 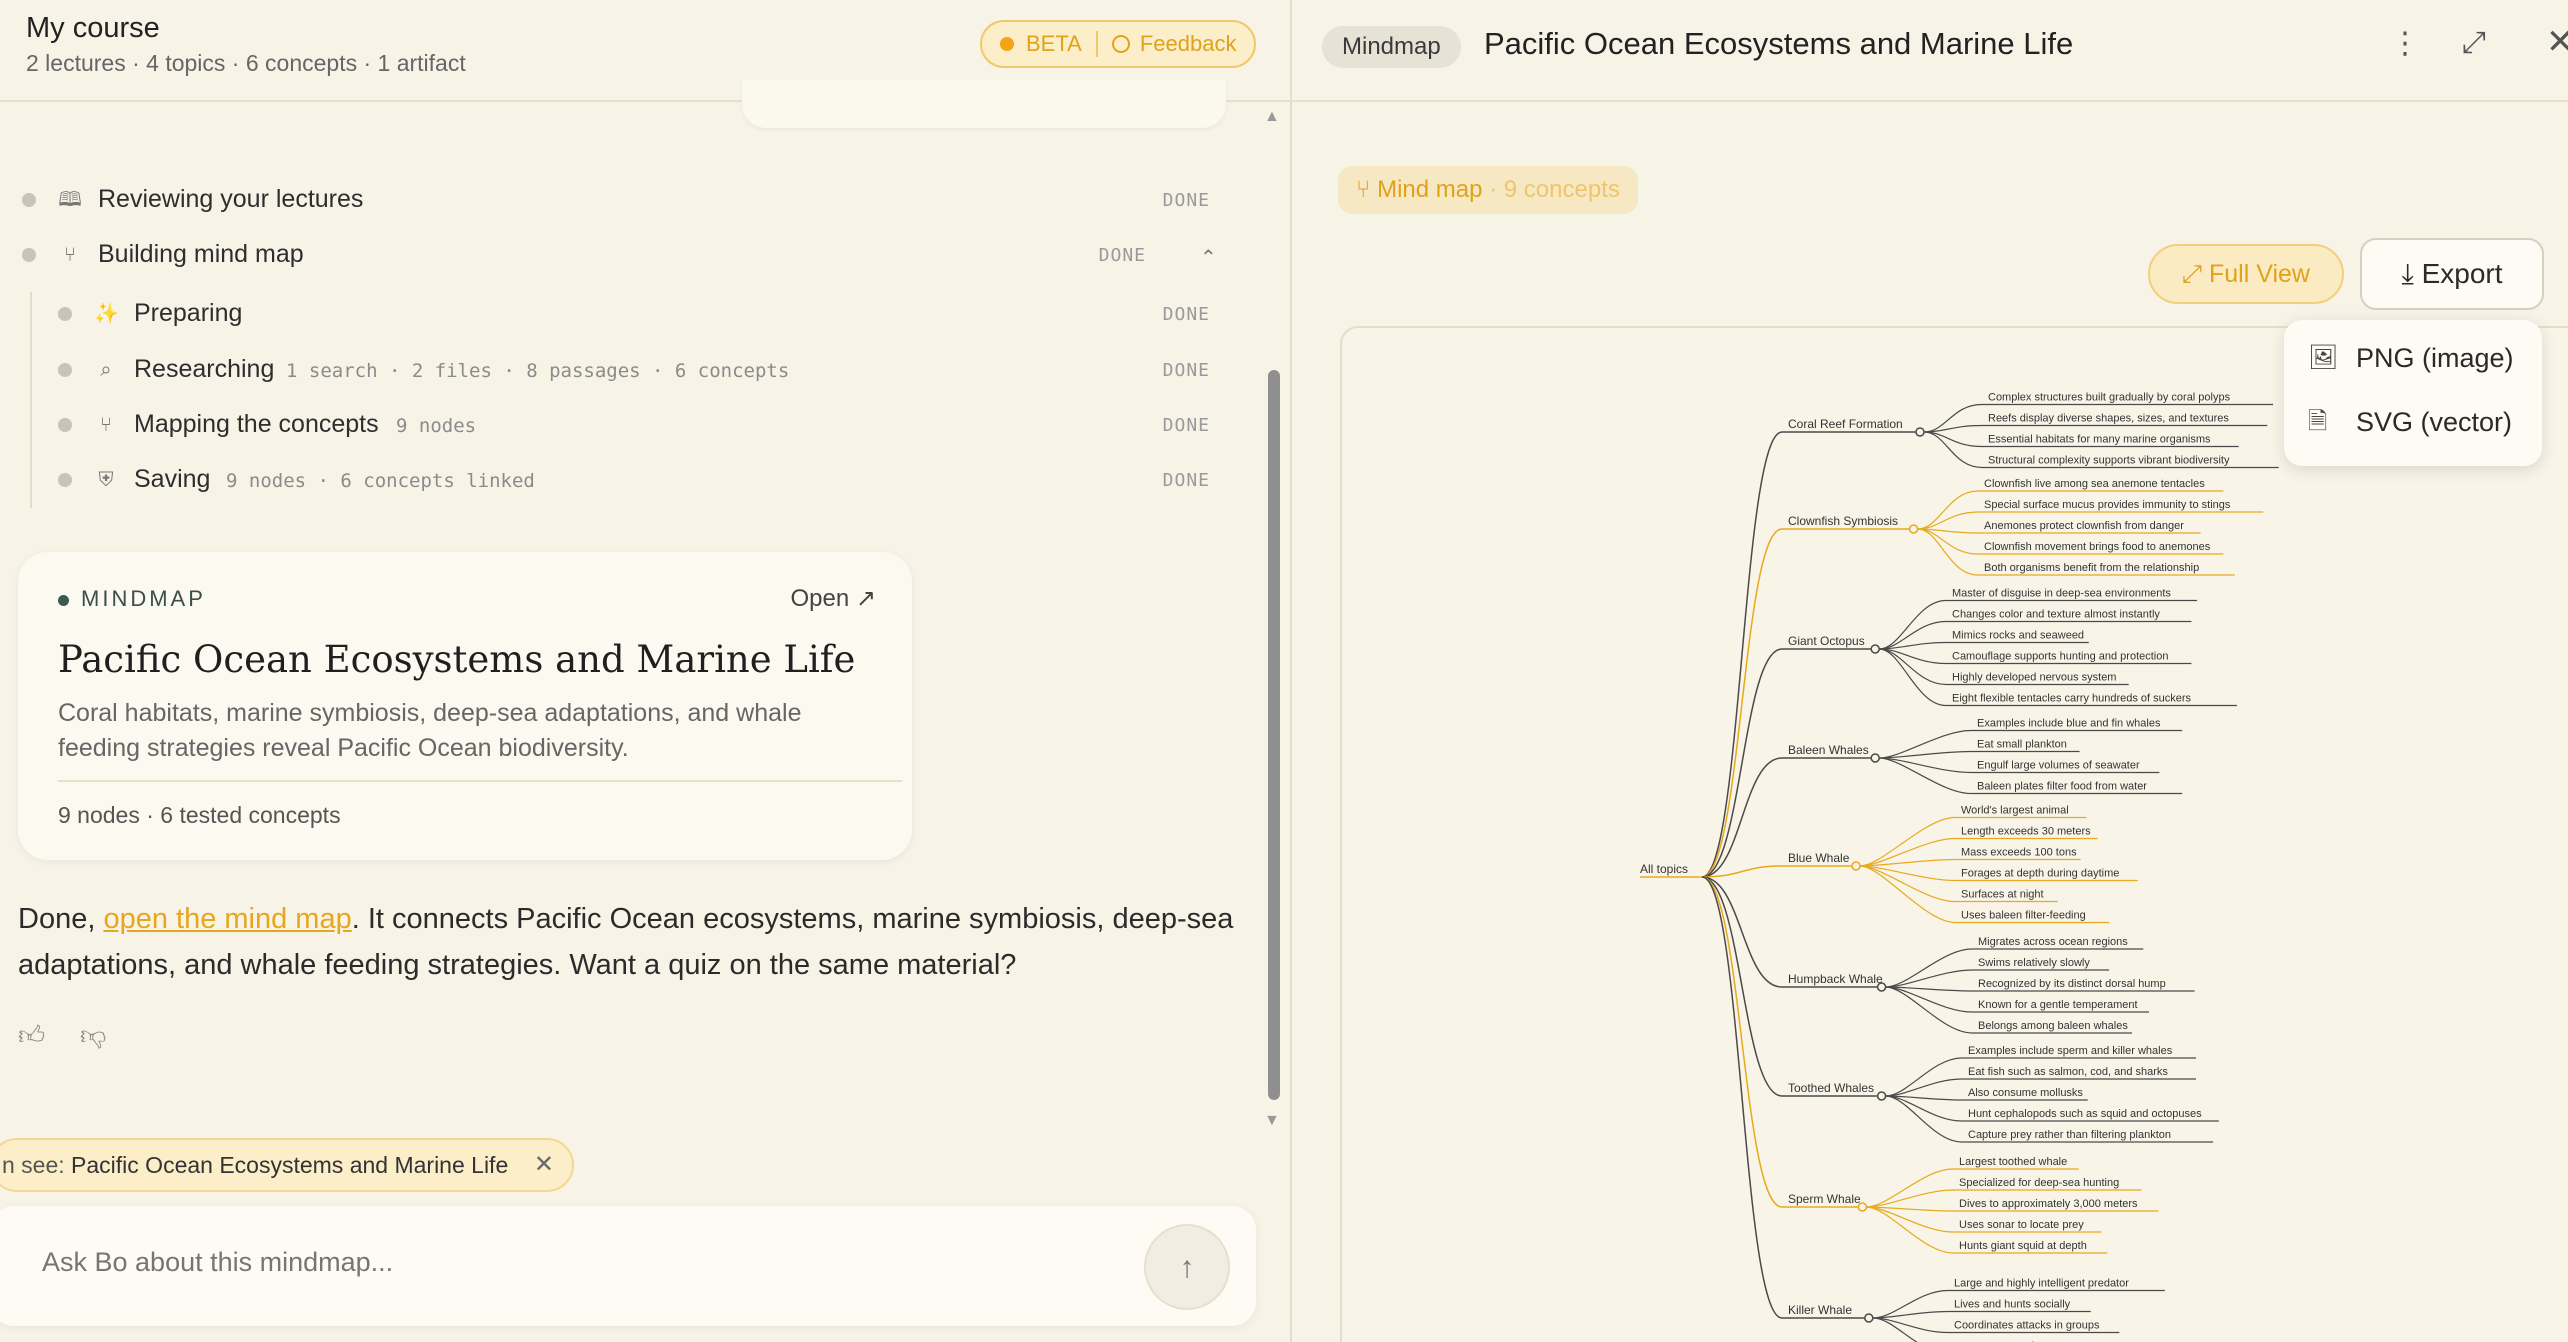 I want to click on mindmap-leaf-label: Known for a gentle temperament, so click(x=2058, y=1005).